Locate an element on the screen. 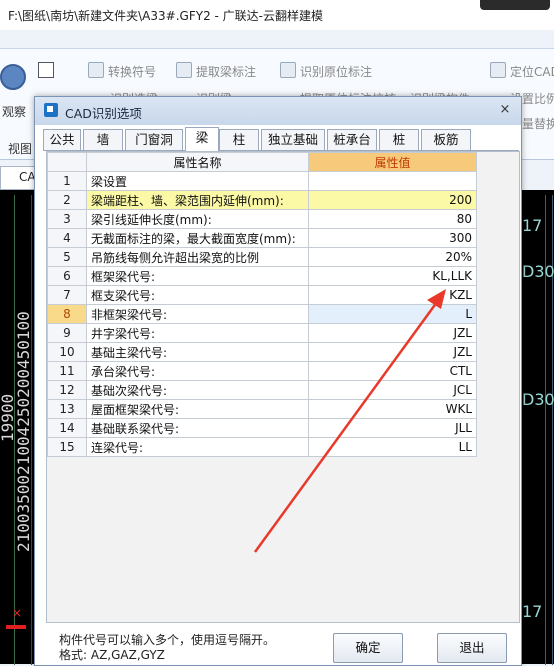  row-number: 7 is located at coordinates (67, 295).